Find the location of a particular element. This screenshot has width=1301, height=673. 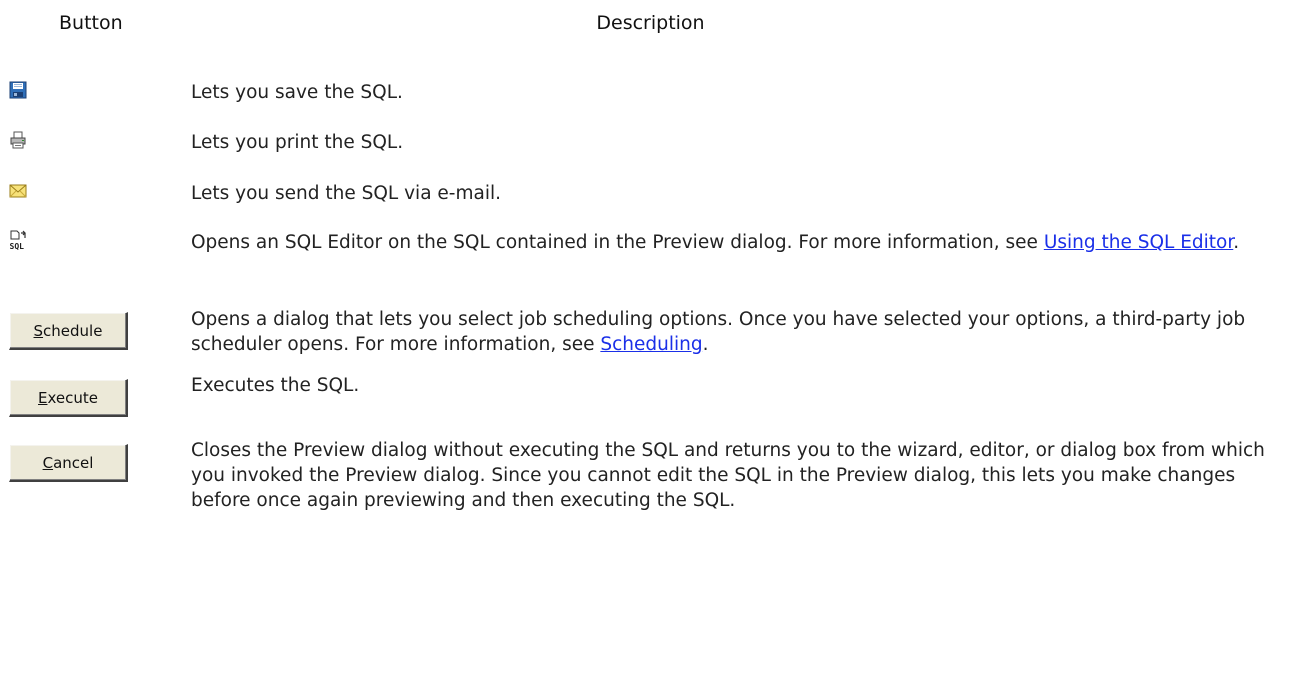

row-description: Lets you save the SQL. is located at coordinates (297, 92).